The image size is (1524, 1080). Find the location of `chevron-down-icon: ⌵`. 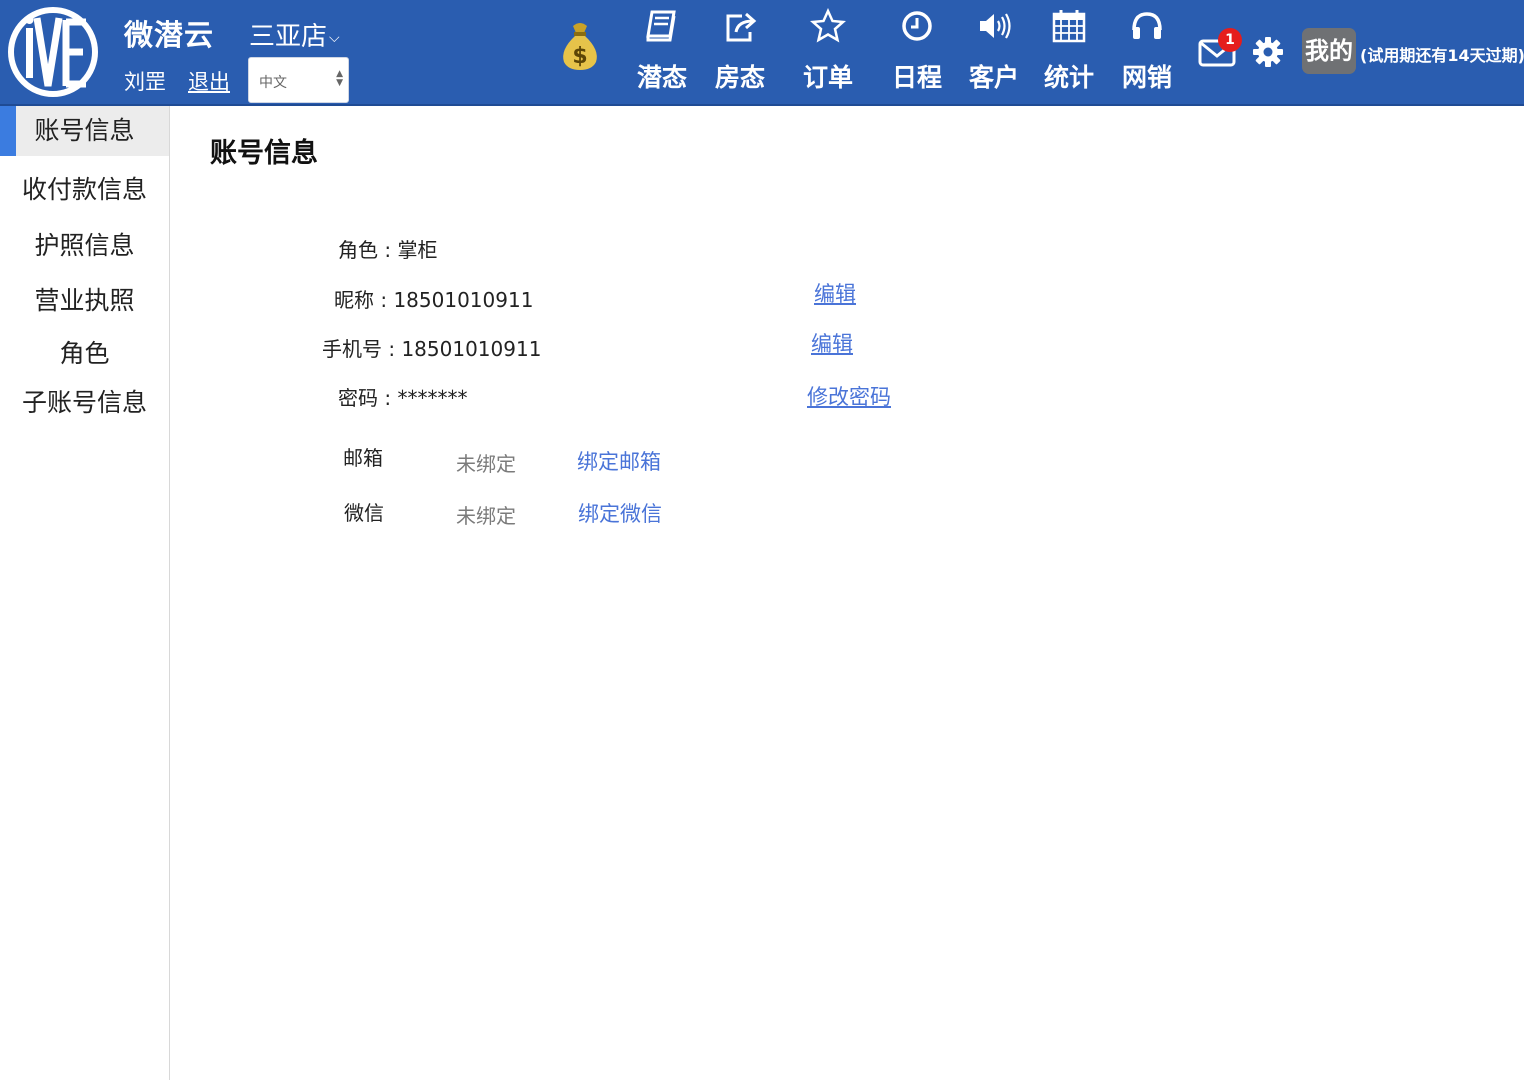

chevron-down-icon: ⌵ is located at coordinates (334, 37).